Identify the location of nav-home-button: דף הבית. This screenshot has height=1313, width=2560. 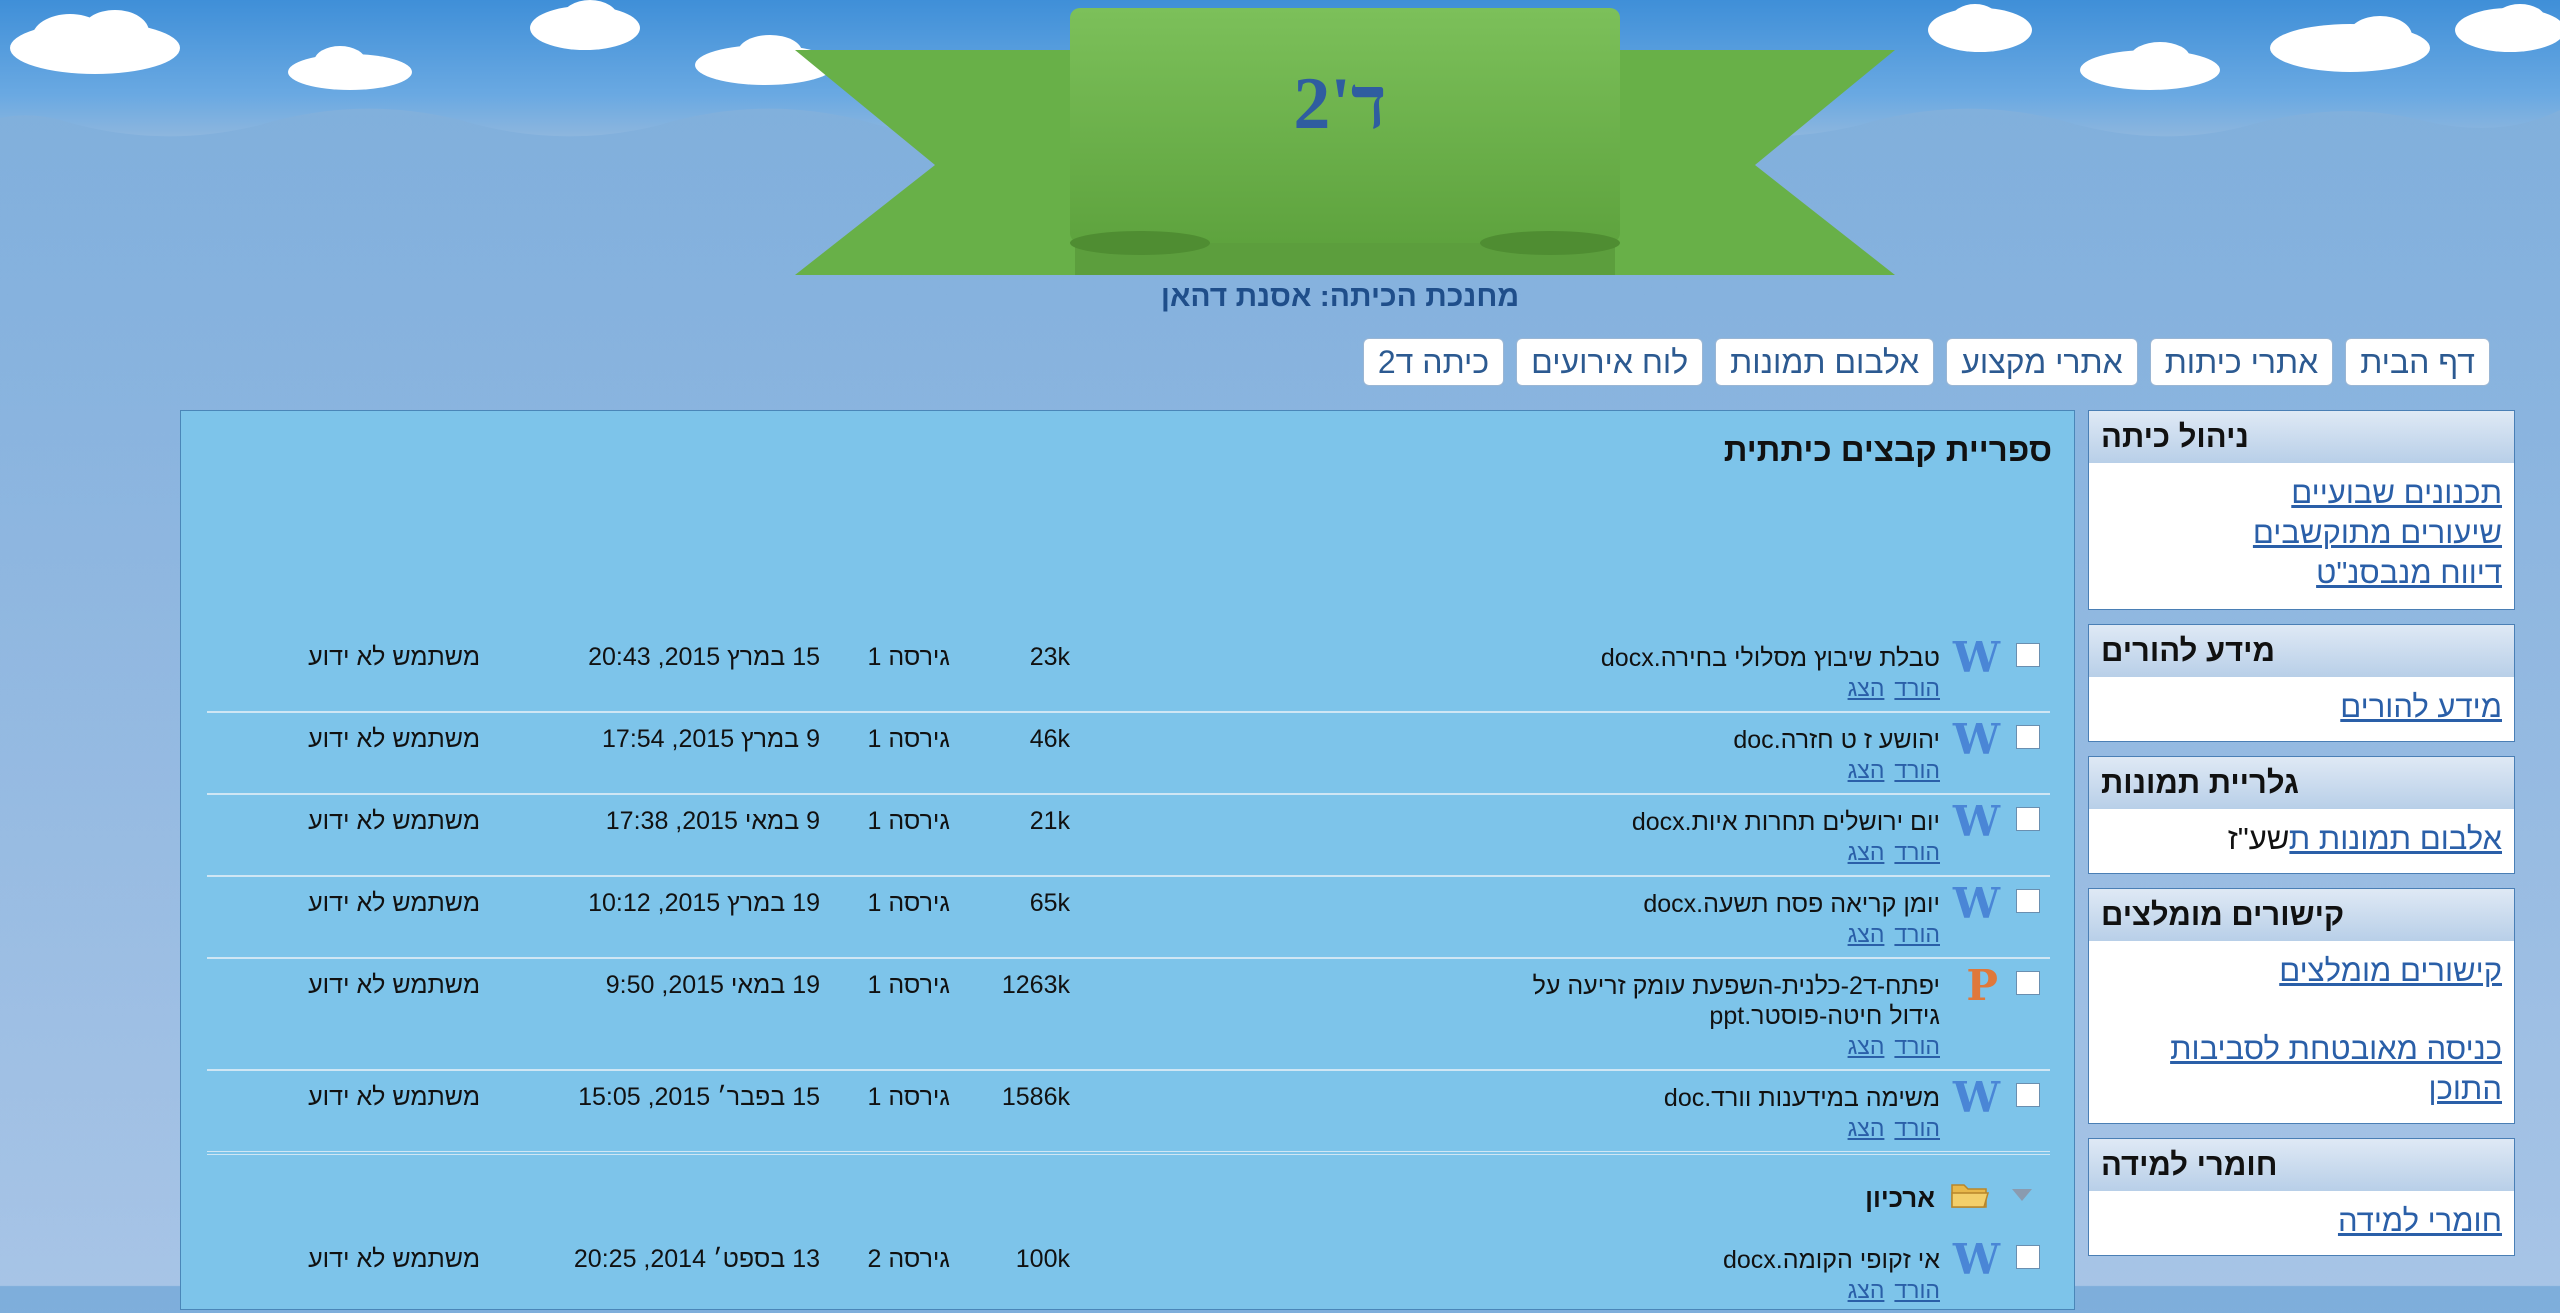
(2417, 362).